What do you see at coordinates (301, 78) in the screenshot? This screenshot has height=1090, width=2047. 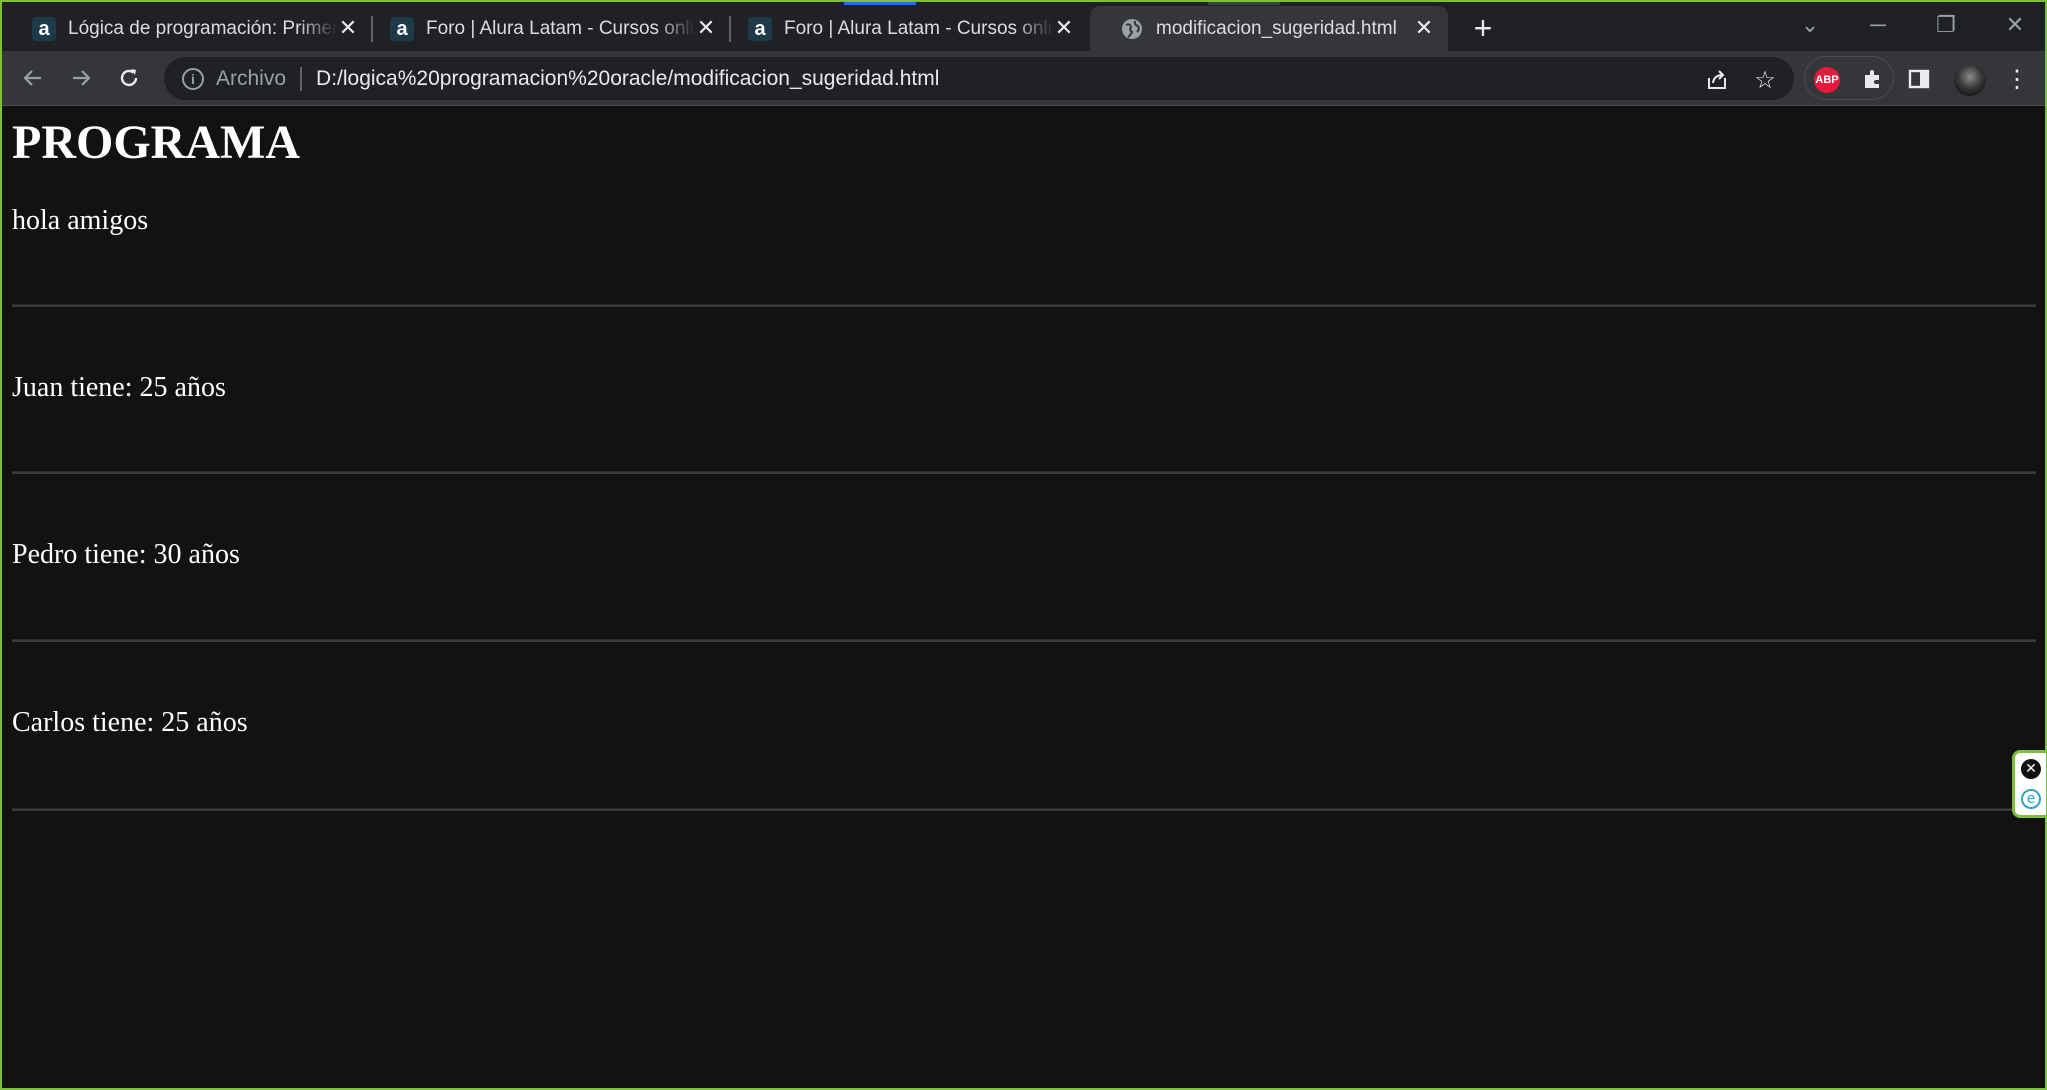 I see `address-separator` at bounding box center [301, 78].